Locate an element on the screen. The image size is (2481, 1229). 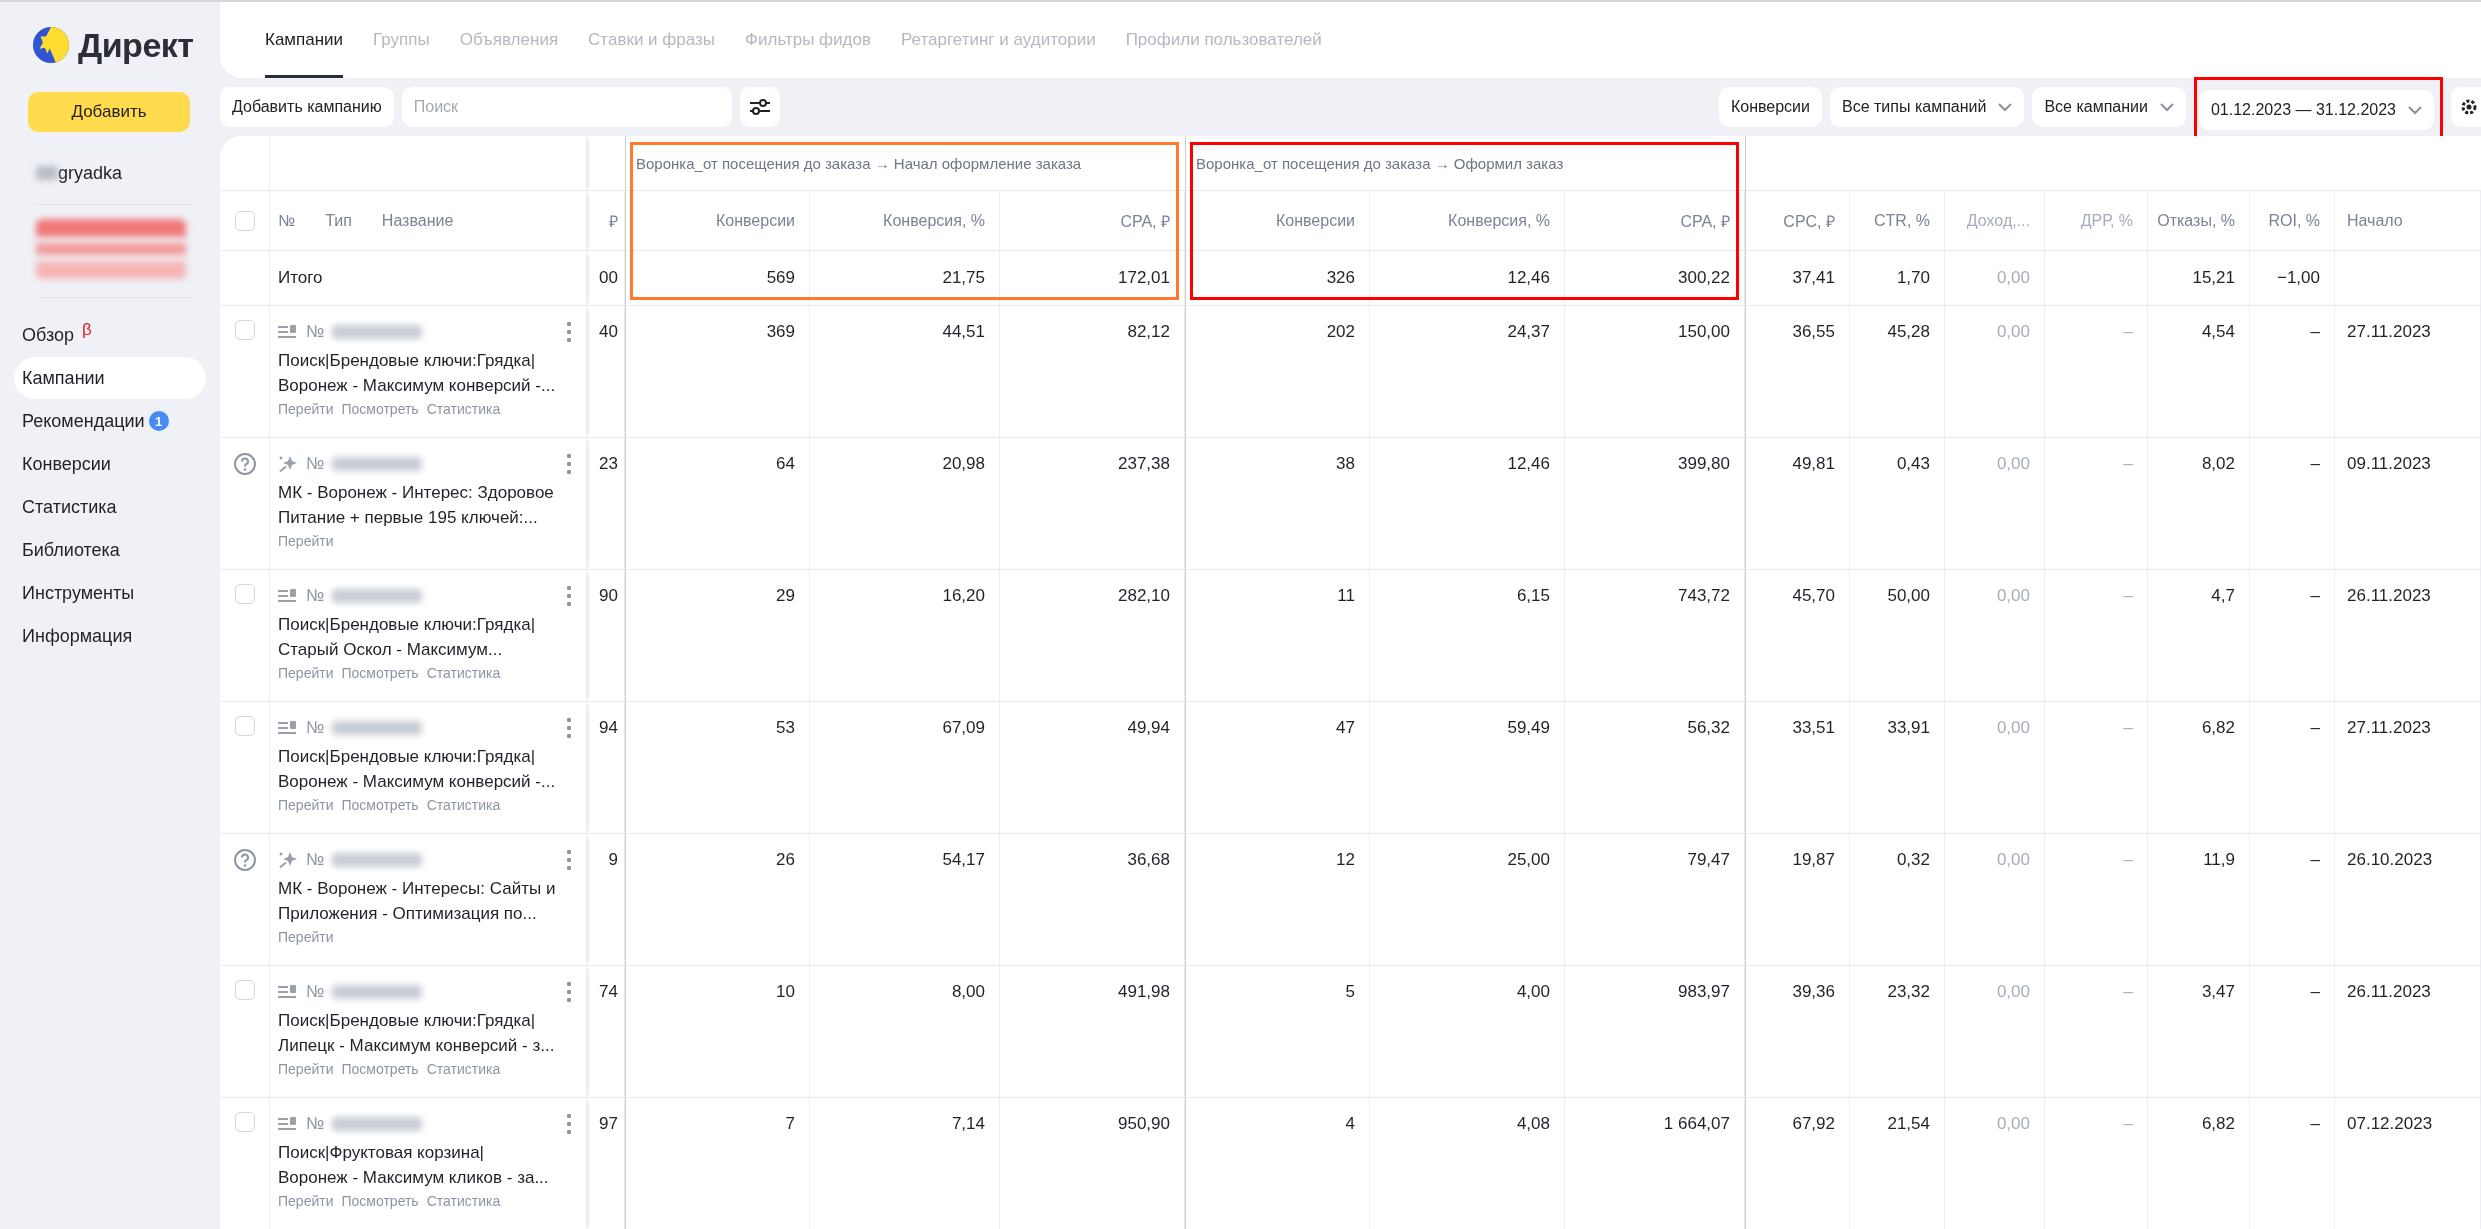
column-header: Тип is located at coordinates (338, 220).